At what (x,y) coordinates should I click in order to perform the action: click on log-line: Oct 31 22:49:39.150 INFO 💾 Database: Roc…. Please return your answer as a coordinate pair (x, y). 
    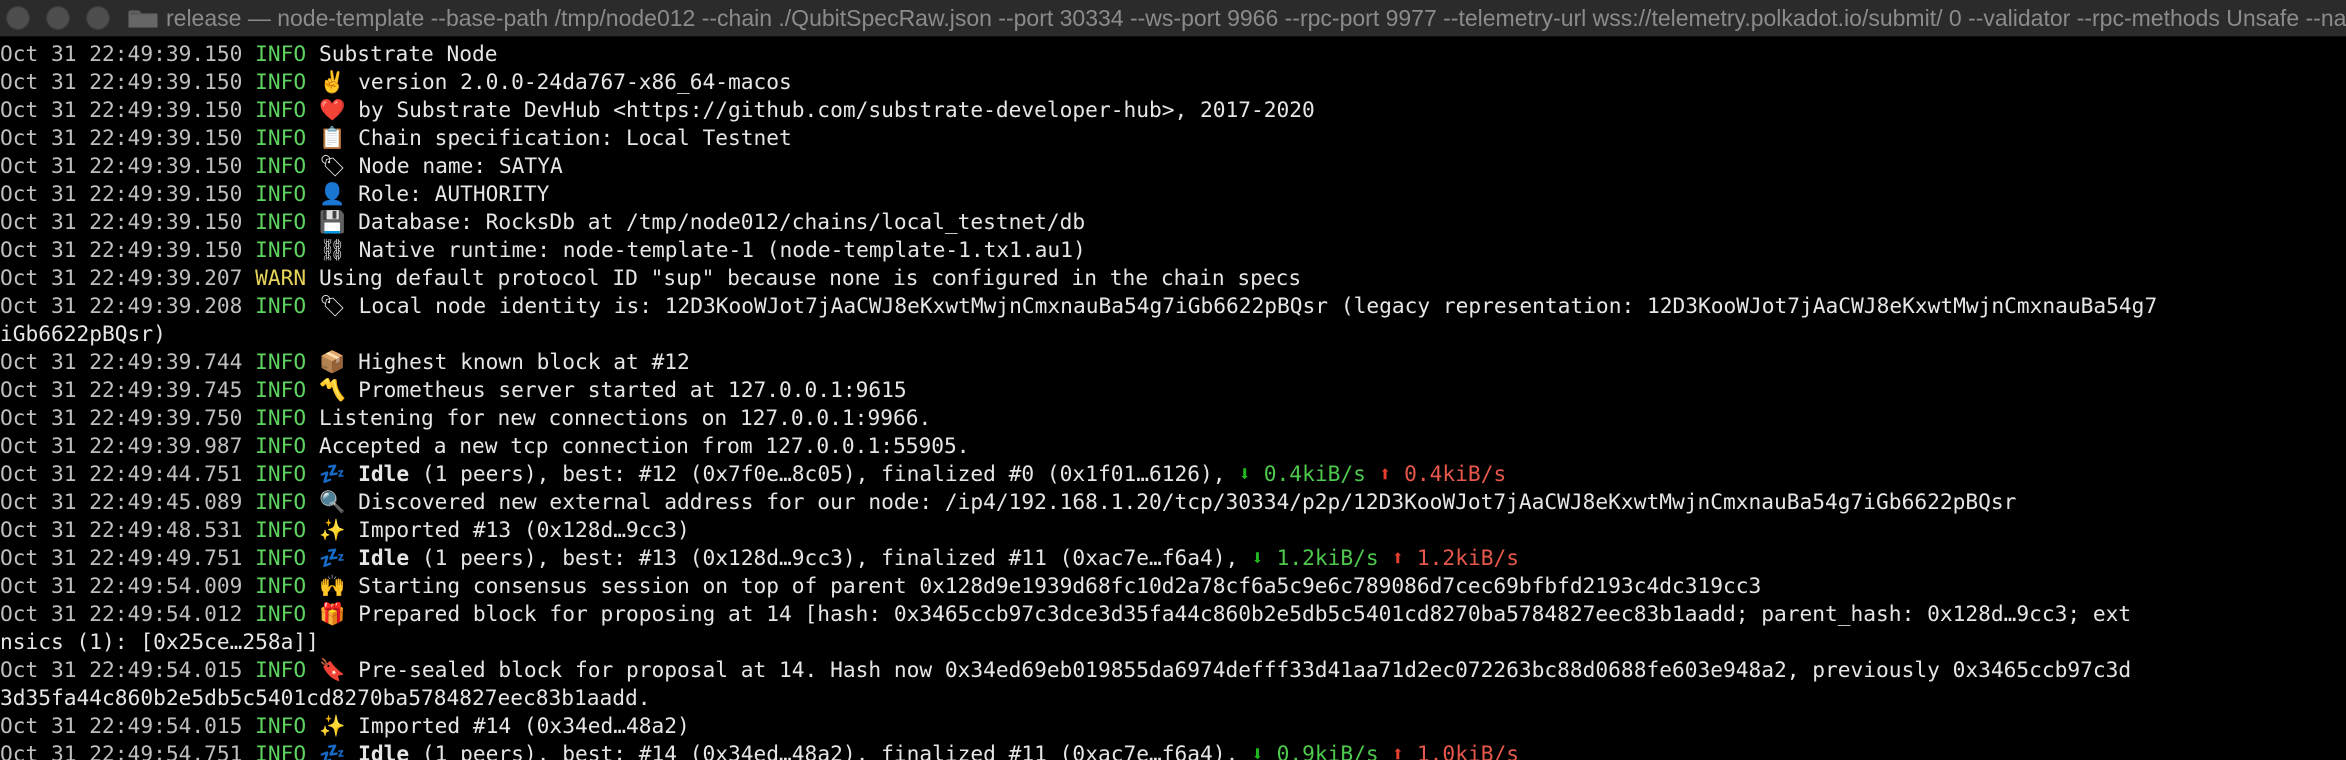
    Looking at the image, I should click on (1173, 222).